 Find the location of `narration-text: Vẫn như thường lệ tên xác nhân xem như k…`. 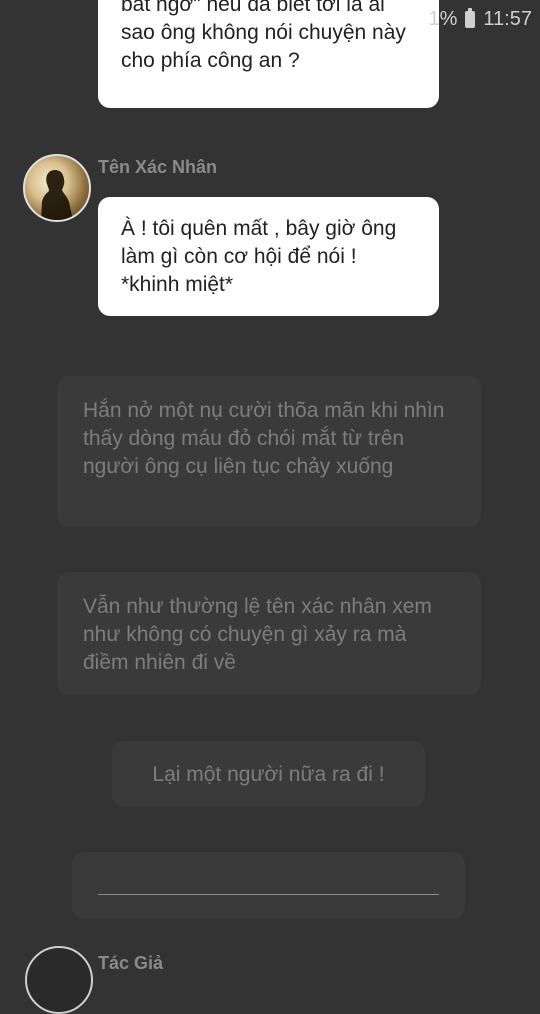

narration-text: Vẫn như thường lệ tên xác nhân xem như k… is located at coordinates (257, 634).